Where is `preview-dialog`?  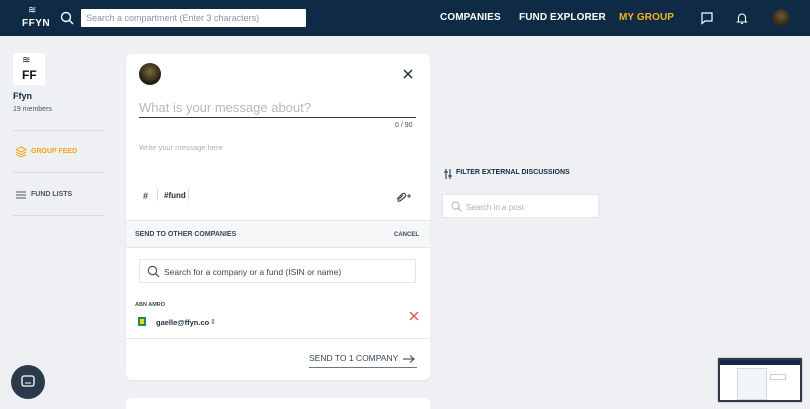
preview-dialog is located at coordinates (778, 377).